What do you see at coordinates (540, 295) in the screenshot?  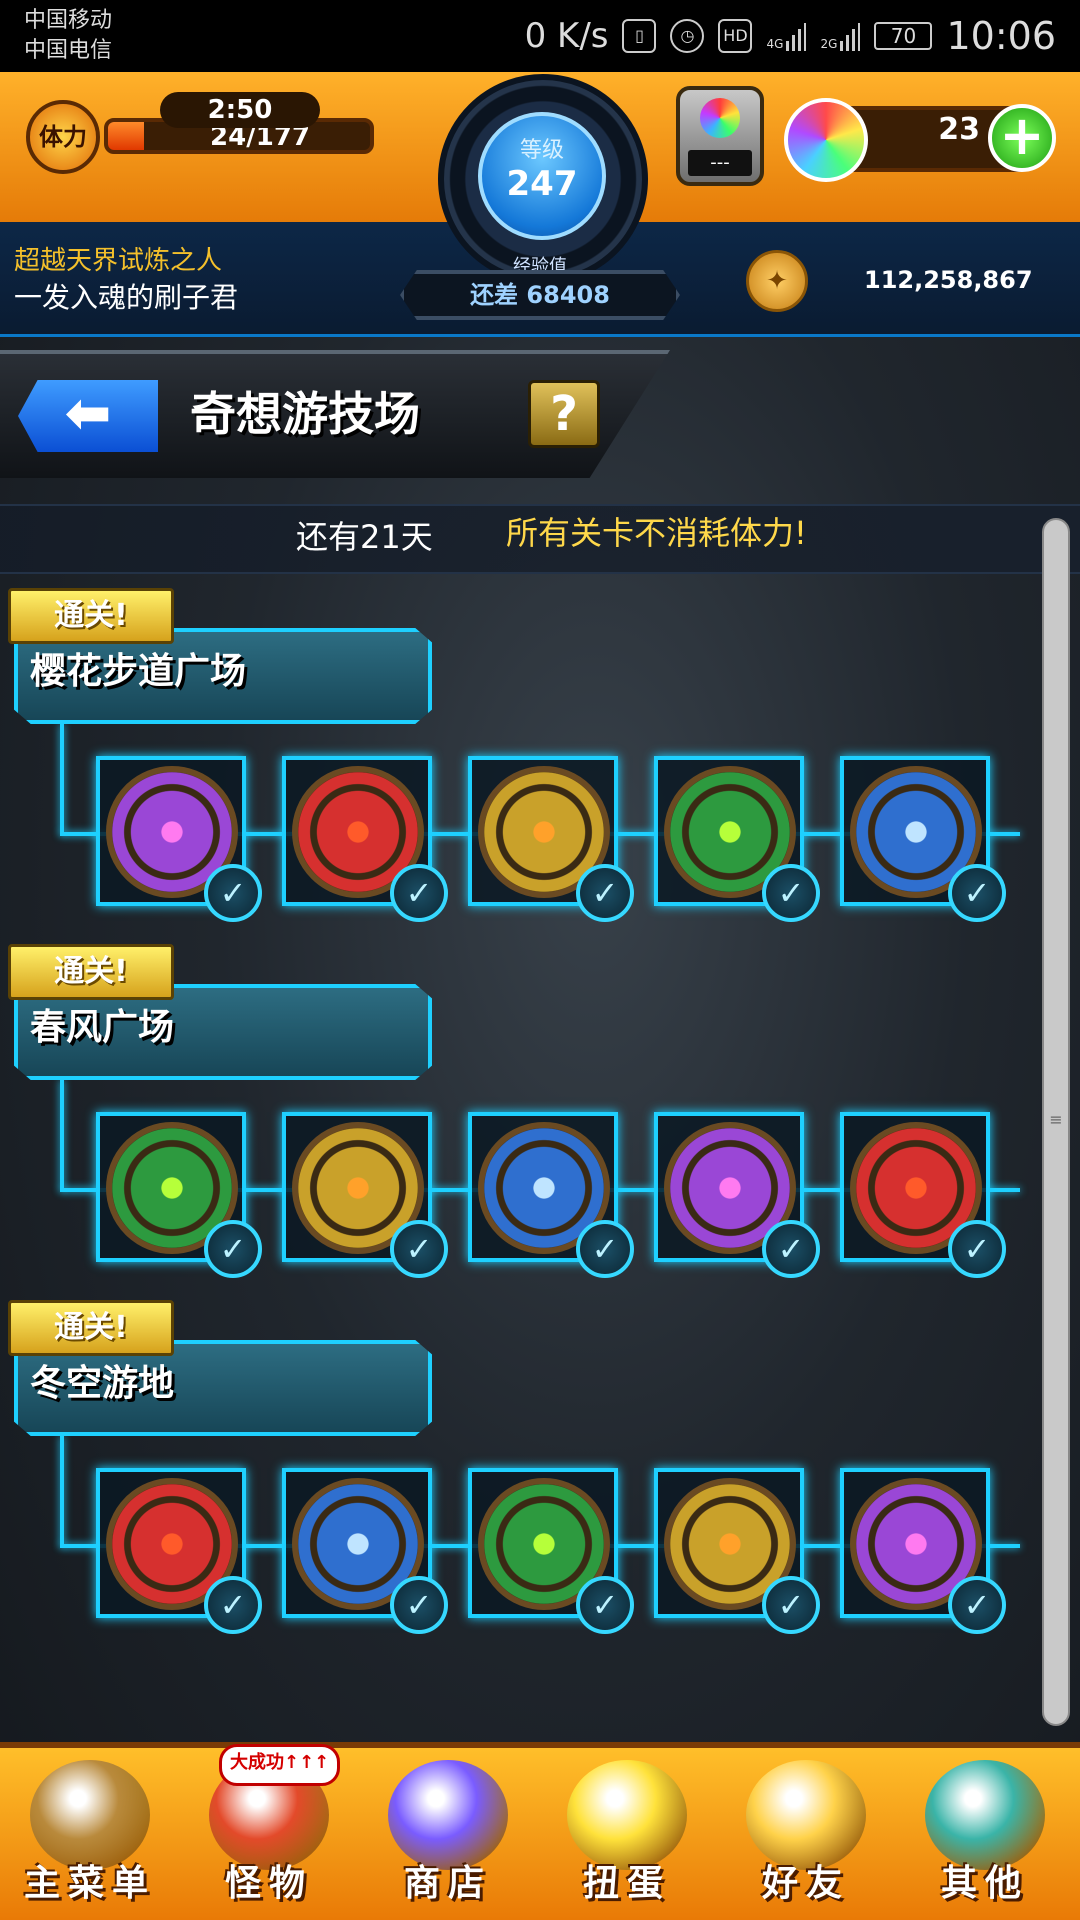 I see `exp-remaining: 还差 68408` at bounding box center [540, 295].